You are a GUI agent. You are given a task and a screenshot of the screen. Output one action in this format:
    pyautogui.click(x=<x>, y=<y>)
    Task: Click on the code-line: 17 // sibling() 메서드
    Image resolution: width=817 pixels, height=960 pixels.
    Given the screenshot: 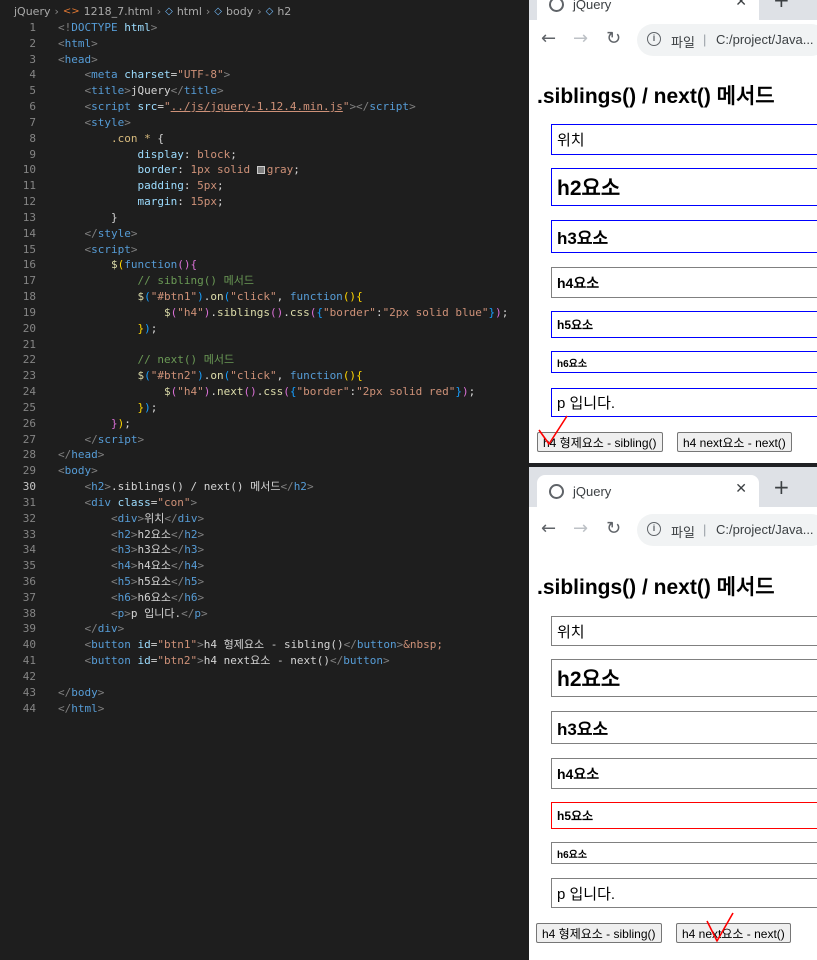 What is the action you would take?
    pyautogui.click(x=264, y=281)
    